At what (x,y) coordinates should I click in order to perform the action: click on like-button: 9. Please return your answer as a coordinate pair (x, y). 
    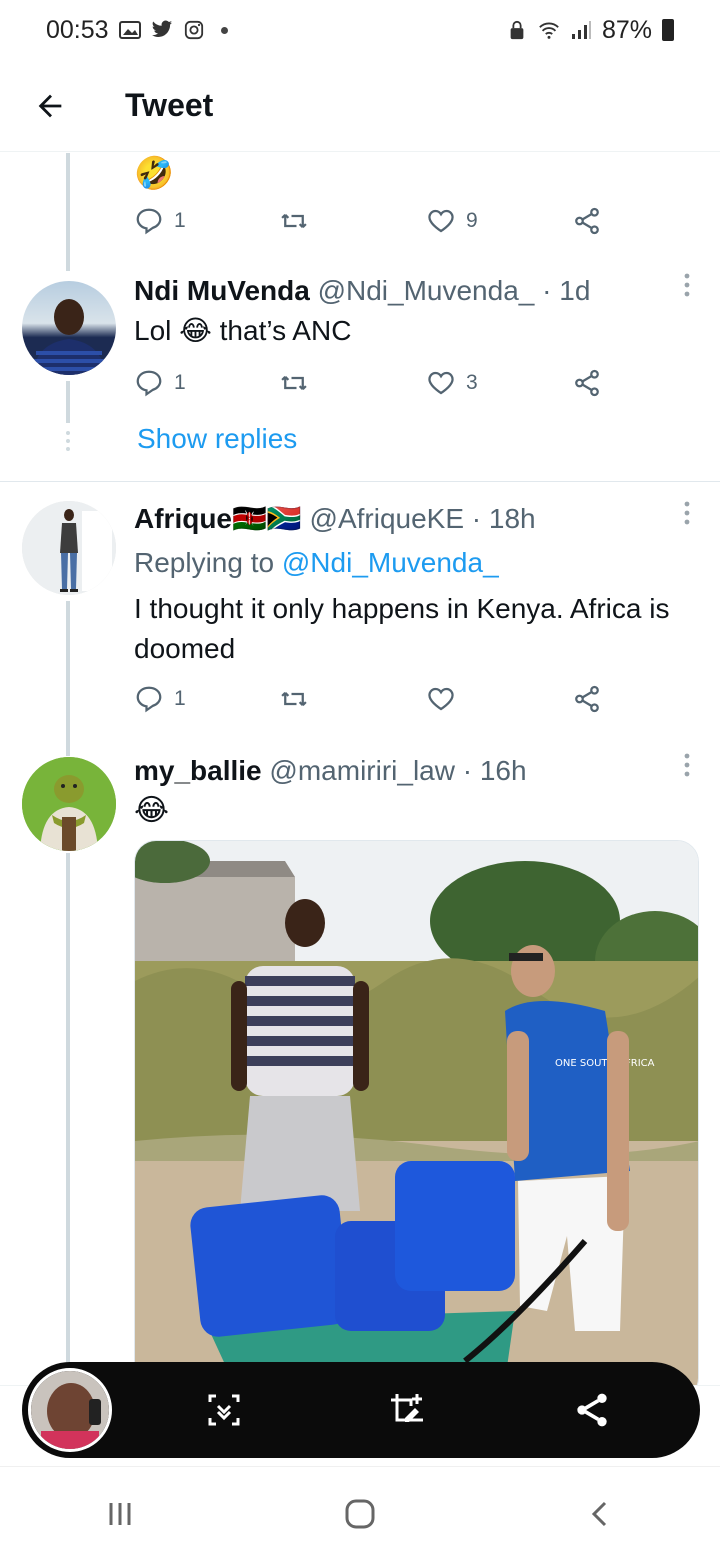
    Looking at the image, I should click on (452, 221).